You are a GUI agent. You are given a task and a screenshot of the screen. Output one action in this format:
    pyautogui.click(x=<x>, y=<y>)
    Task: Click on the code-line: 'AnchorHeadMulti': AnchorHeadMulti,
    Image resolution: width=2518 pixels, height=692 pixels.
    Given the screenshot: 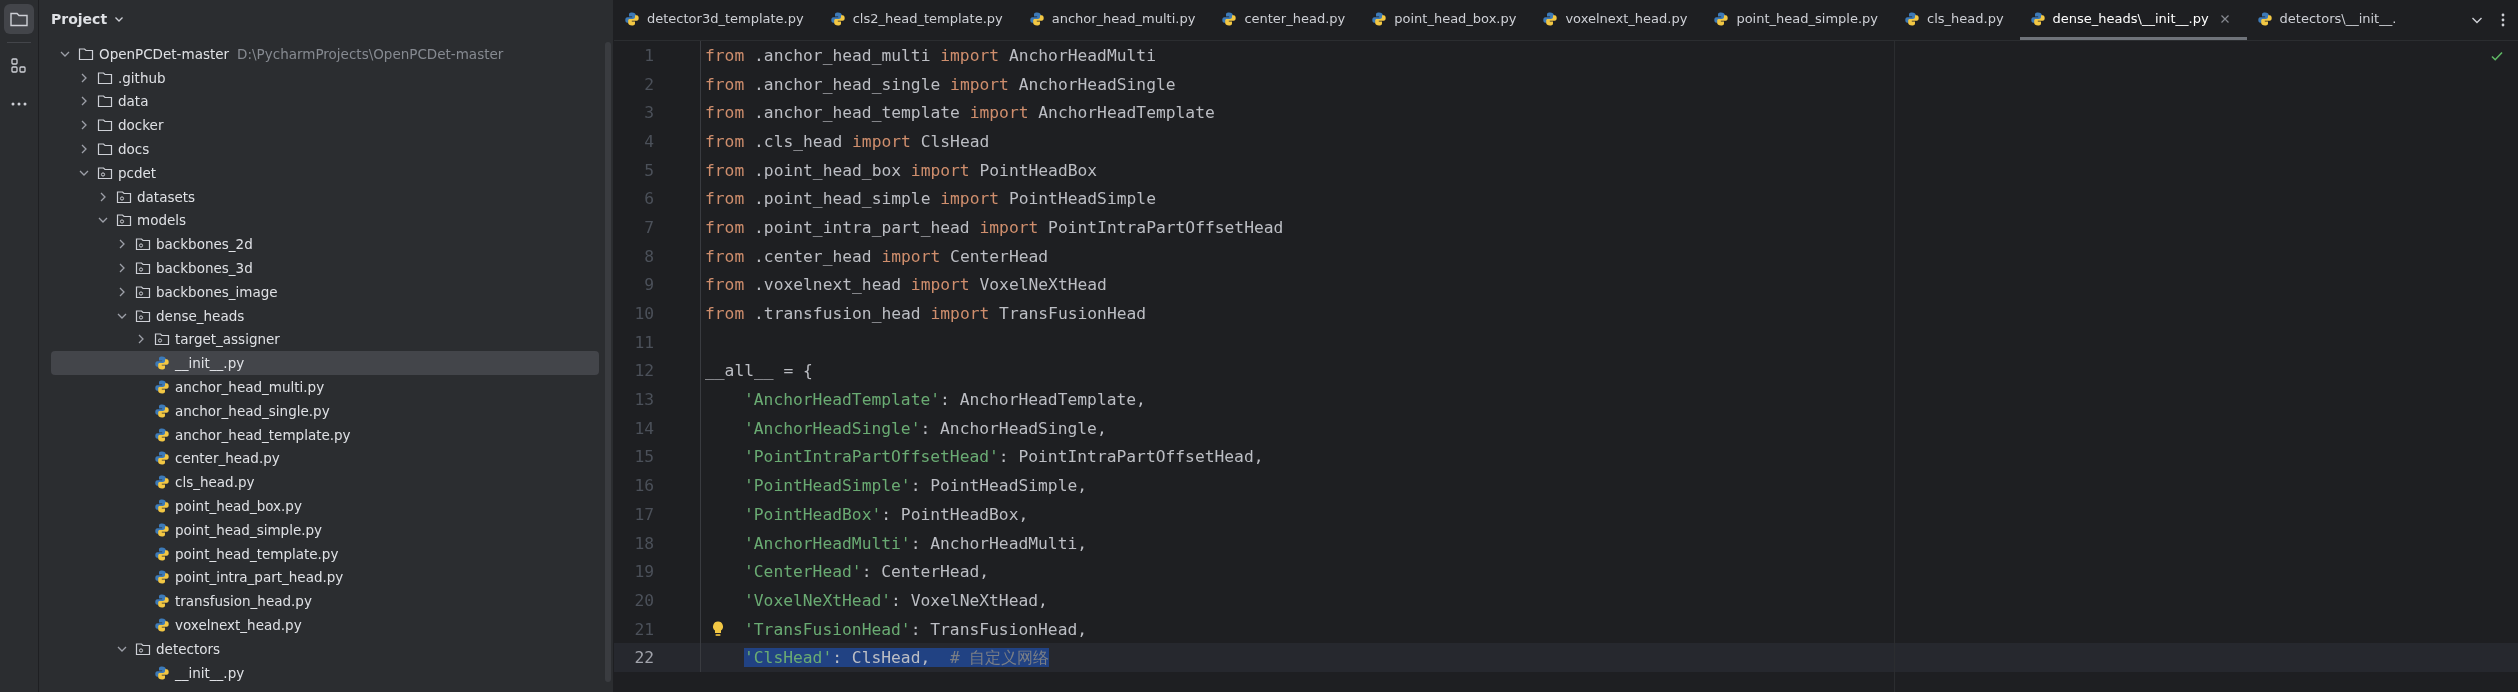 What is the action you would take?
    pyautogui.click(x=916, y=543)
    